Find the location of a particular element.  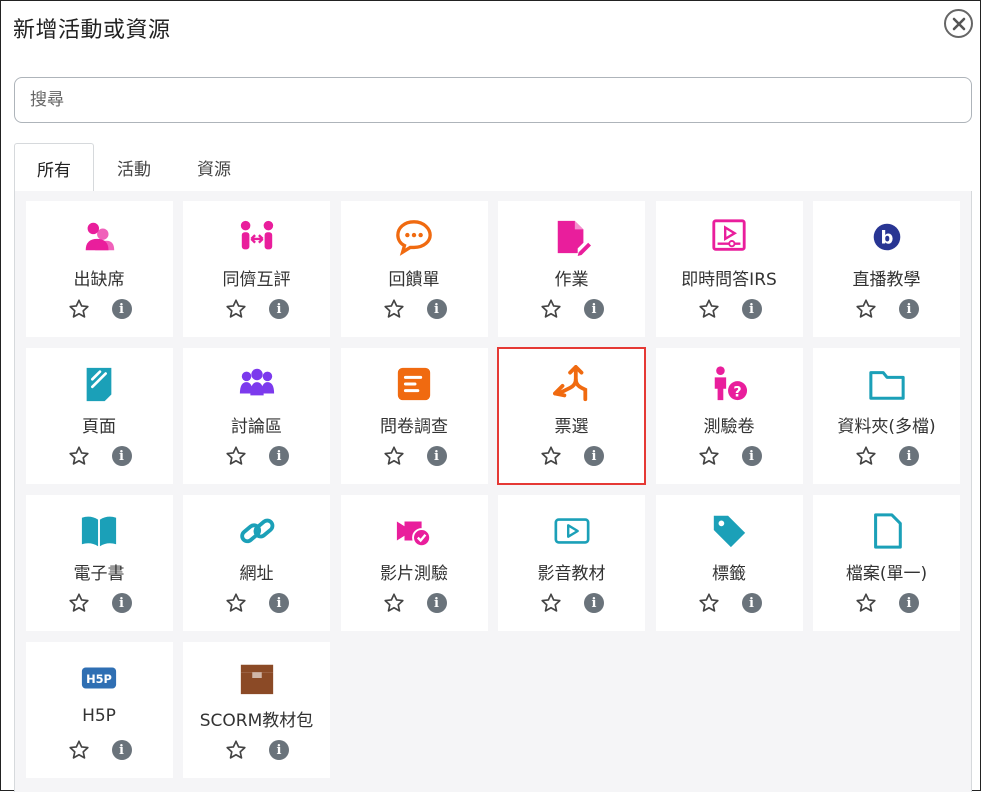

module-label: 即時問答IRS is located at coordinates (729, 280).